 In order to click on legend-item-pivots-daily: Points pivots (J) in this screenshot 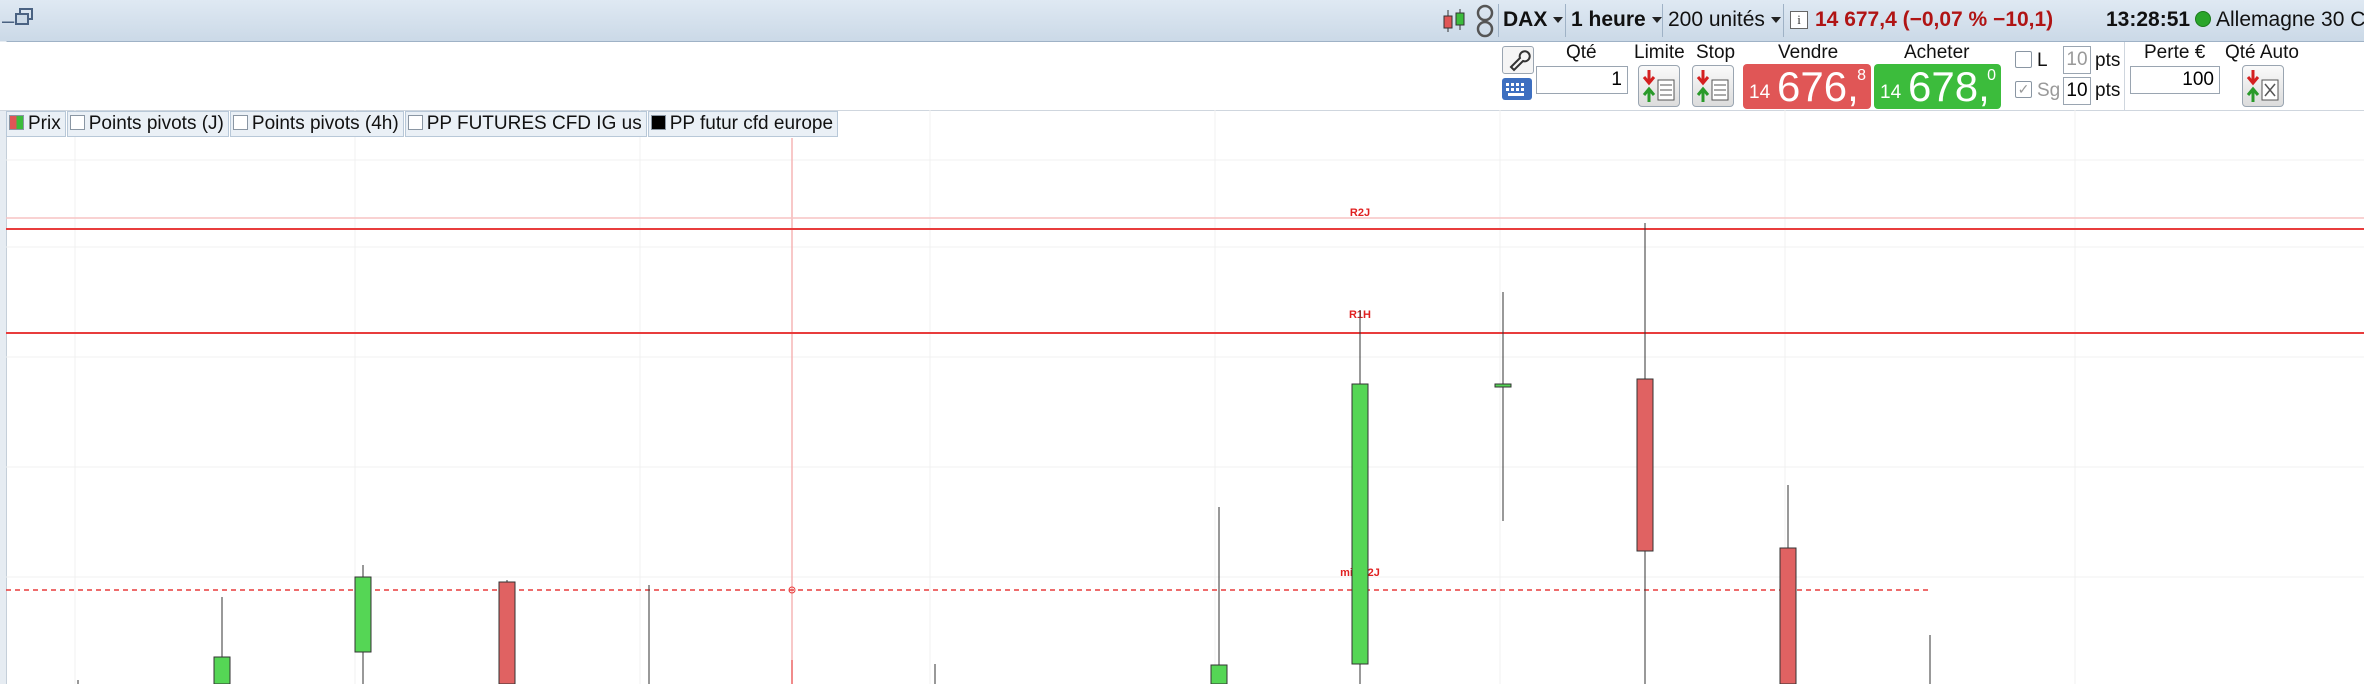, I will do `click(147, 124)`.